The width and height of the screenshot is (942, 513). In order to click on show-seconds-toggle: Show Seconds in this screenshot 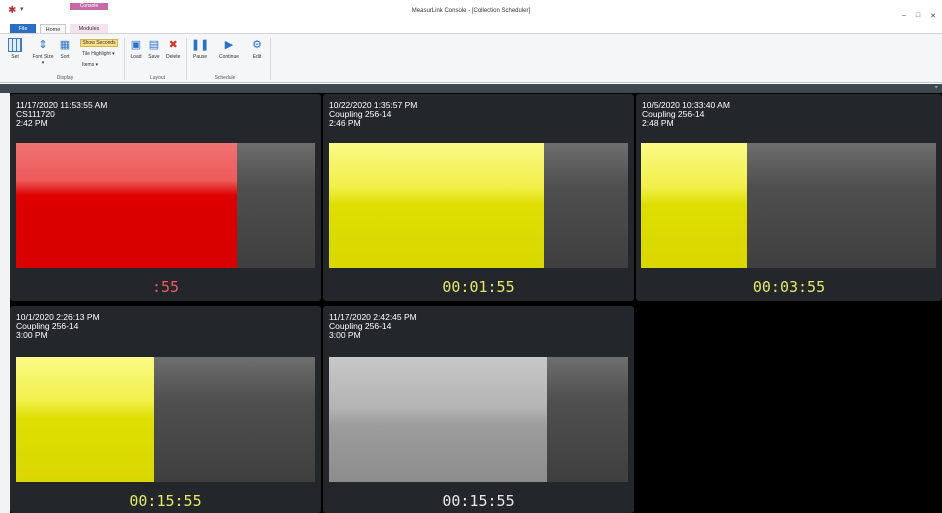, I will do `click(99, 43)`.